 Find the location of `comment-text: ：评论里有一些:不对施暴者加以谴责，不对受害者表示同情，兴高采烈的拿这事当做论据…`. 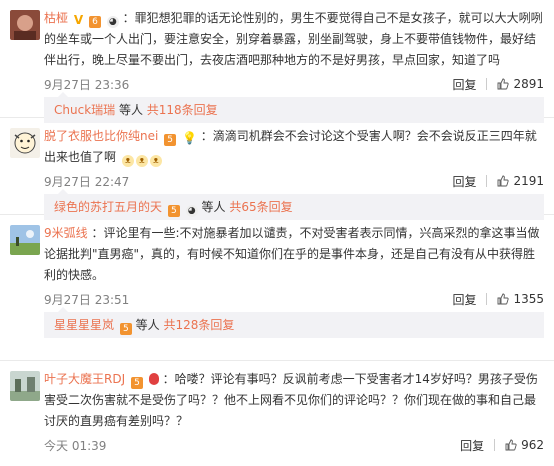

comment-text: ：评论里有一些:不对施暴者加以谴责，不对受害者表示同情，兴高采烈的拿这事当做论据… is located at coordinates (292, 254).